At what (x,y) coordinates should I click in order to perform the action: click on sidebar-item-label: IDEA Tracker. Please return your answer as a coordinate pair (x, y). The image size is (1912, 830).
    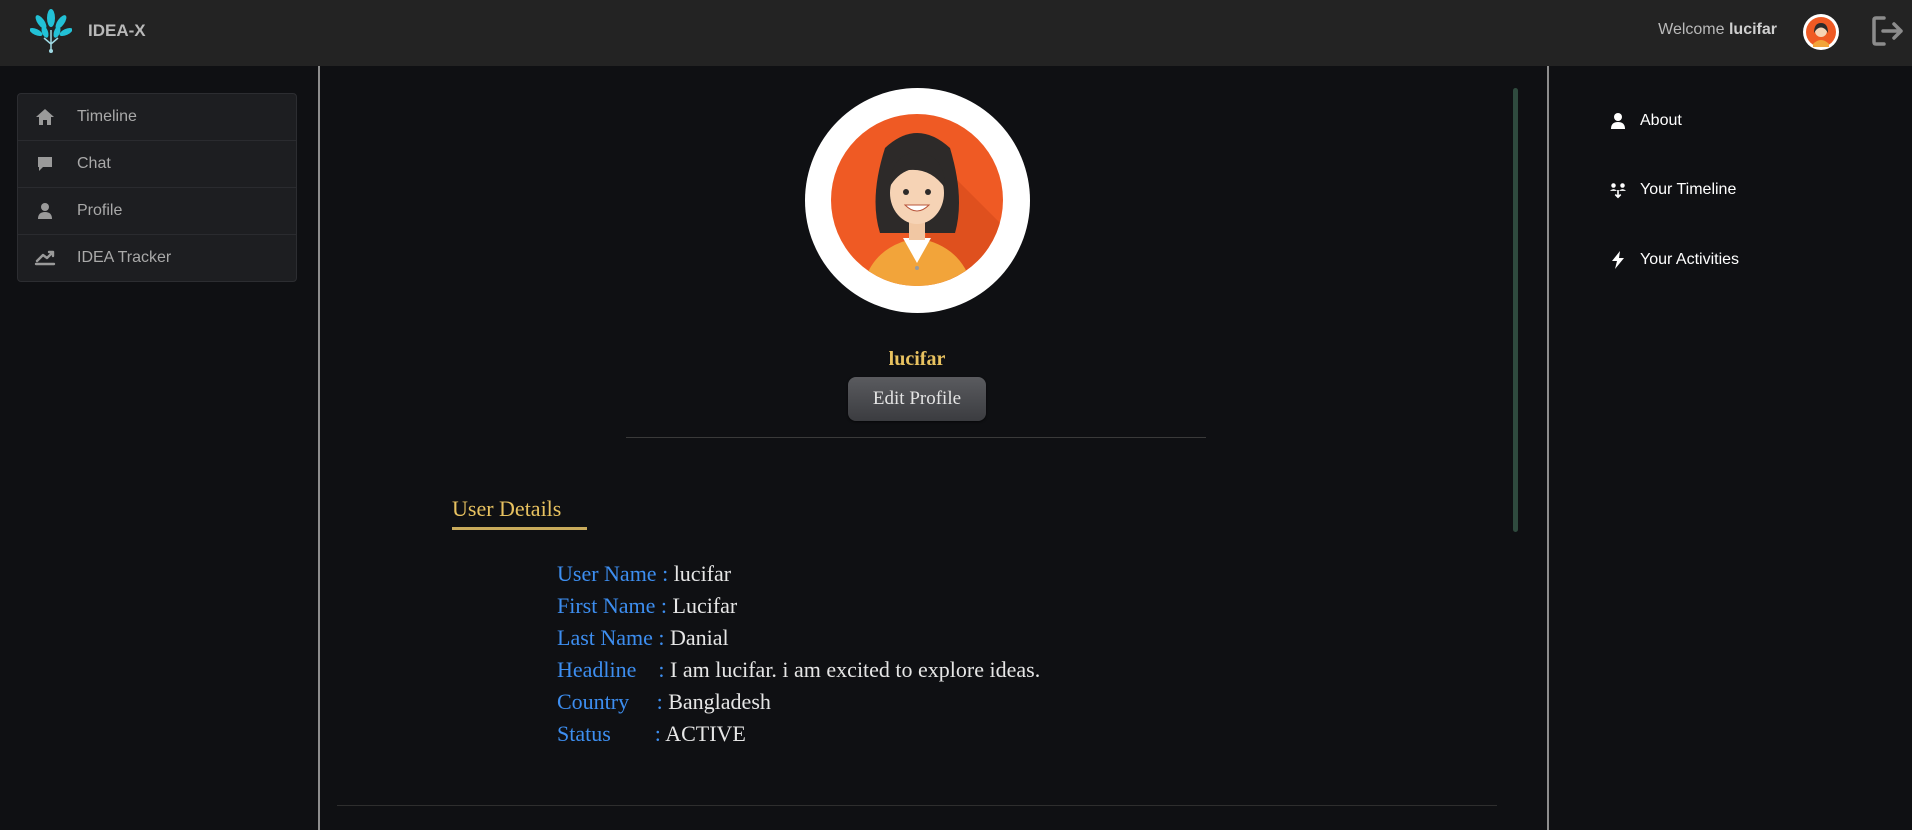
    Looking at the image, I should click on (124, 257).